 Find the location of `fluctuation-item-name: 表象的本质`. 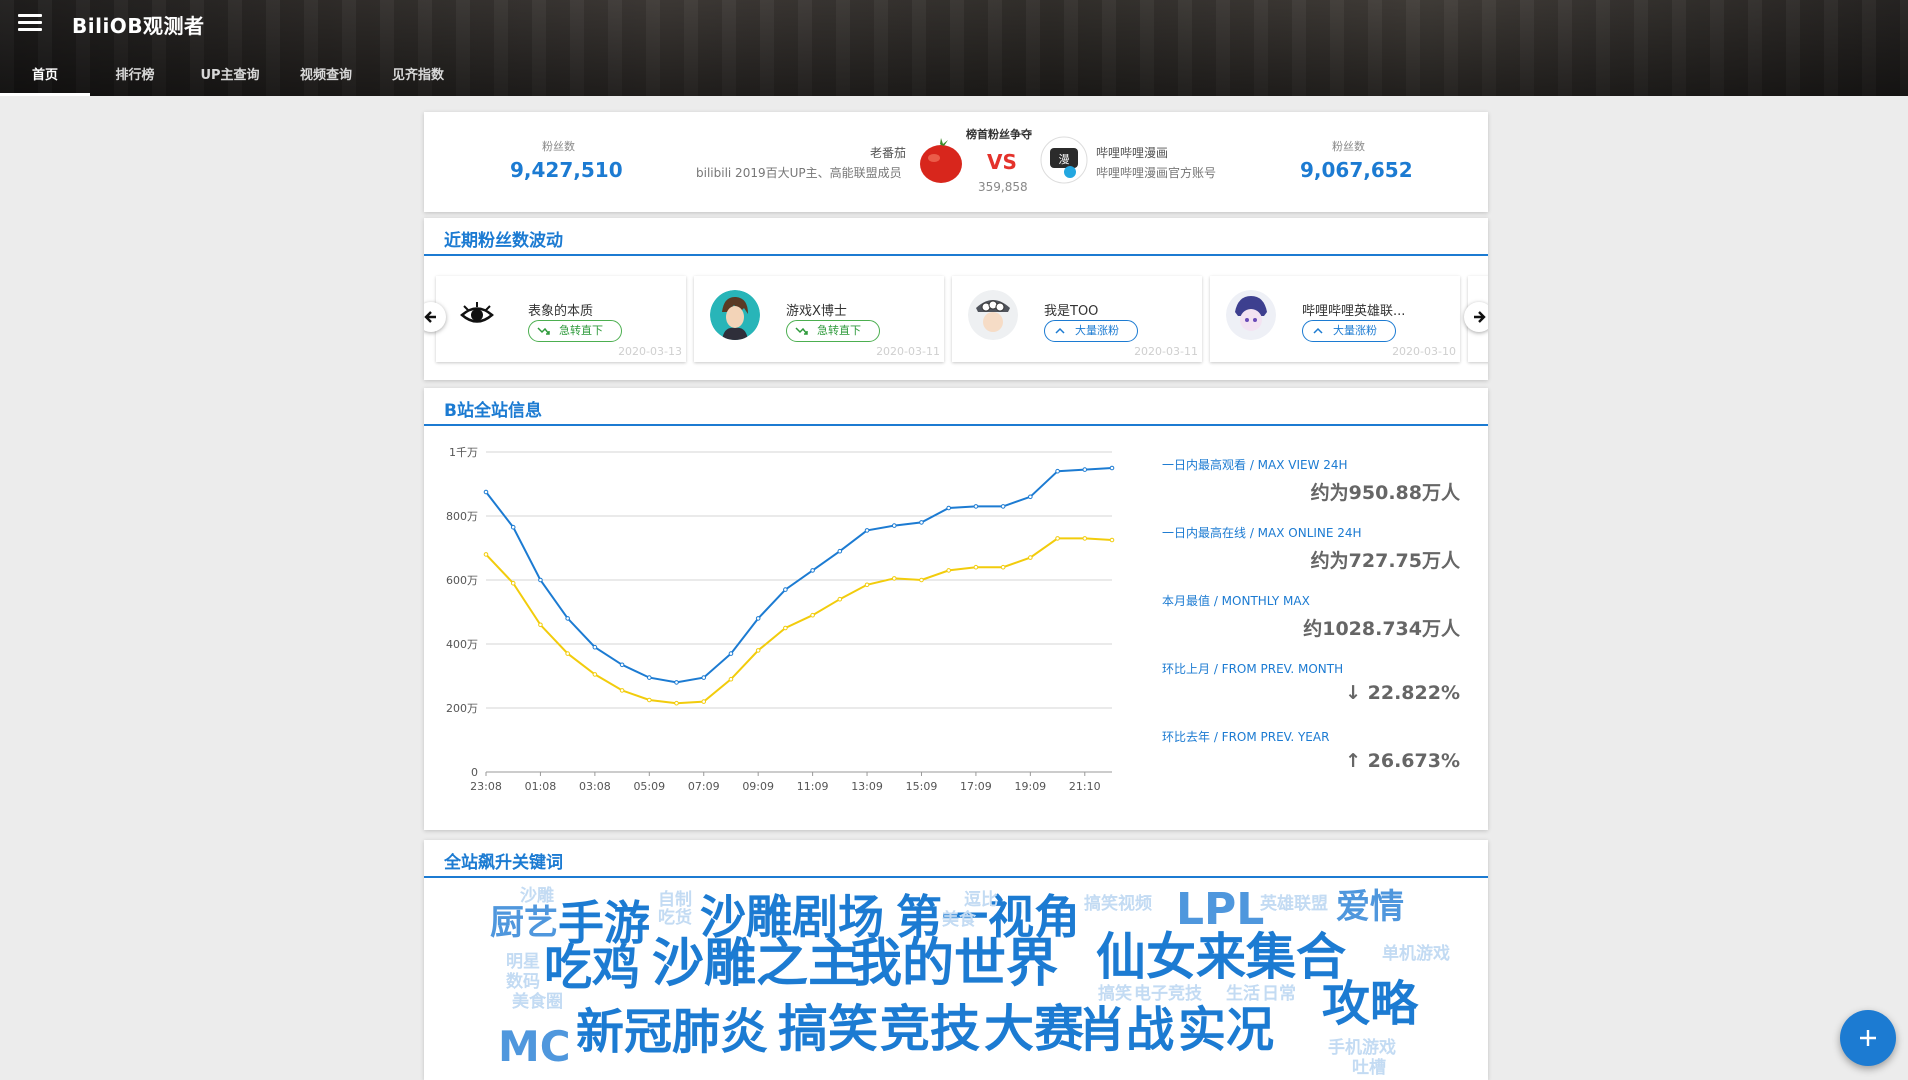

fluctuation-item-name: 表象的本质 is located at coordinates (561, 311).